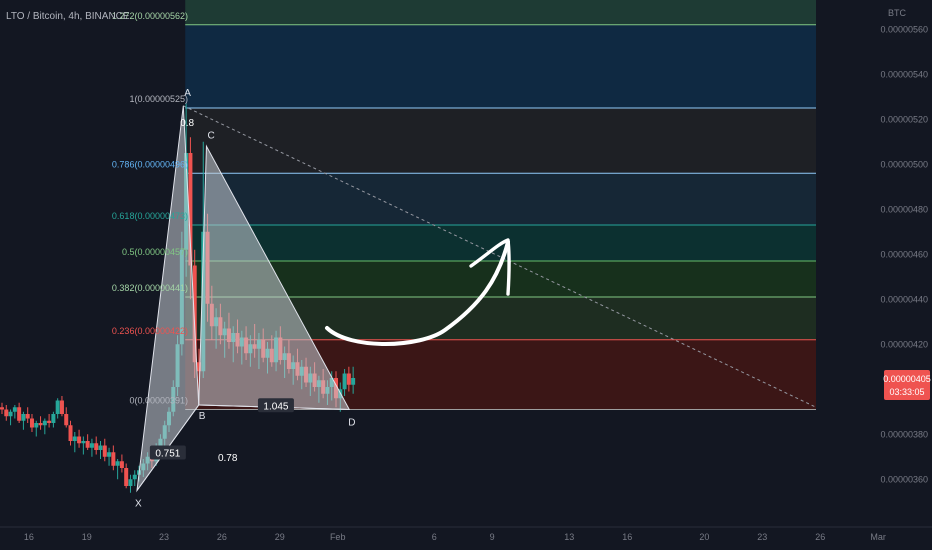  Describe the element at coordinates (150, 216) in the screenshot. I see `fib-level-label-0.618: 0.618(0.00000473)` at that location.